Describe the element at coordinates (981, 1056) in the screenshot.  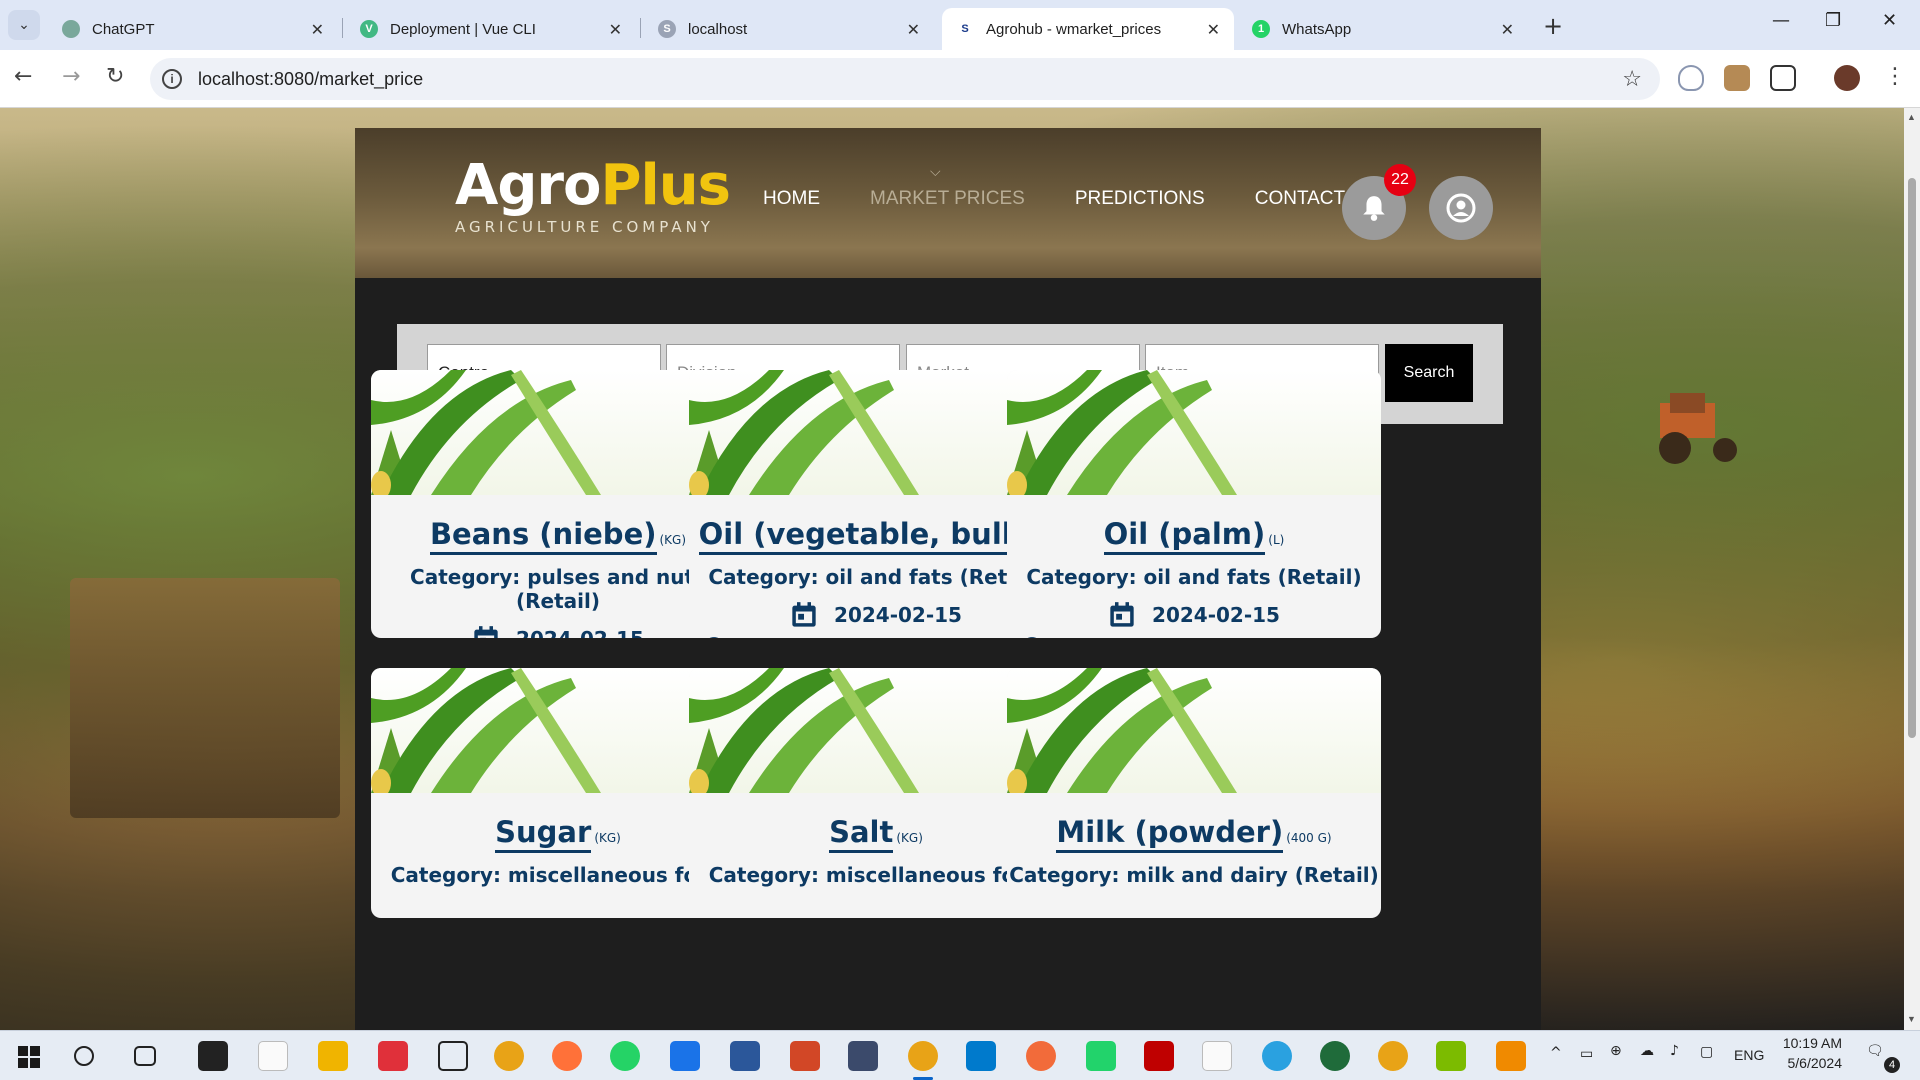
I see `vscode-icon` at that location.